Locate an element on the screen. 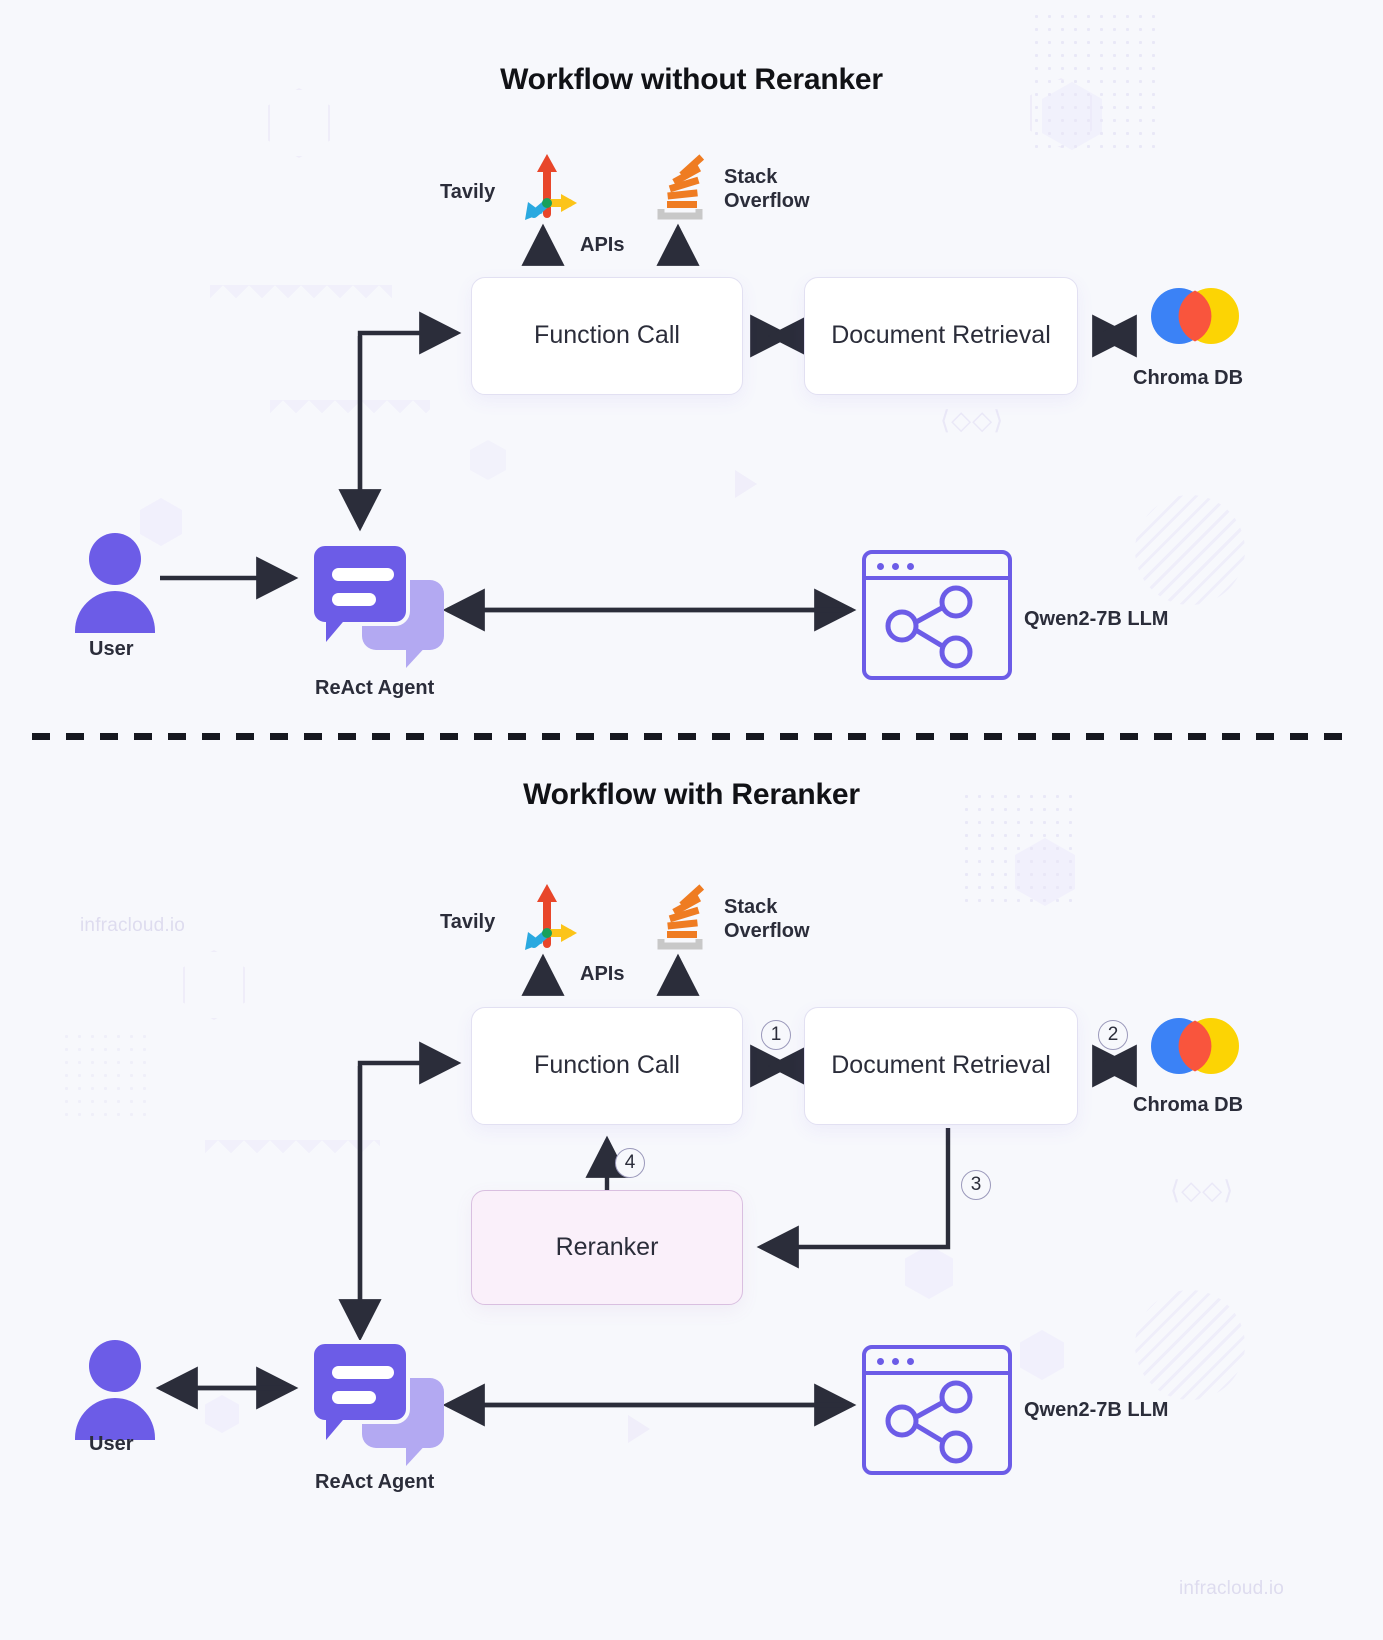 The width and height of the screenshot is (1383, 1640). step-badge-2: 2 is located at coordinates (1113, 1035).